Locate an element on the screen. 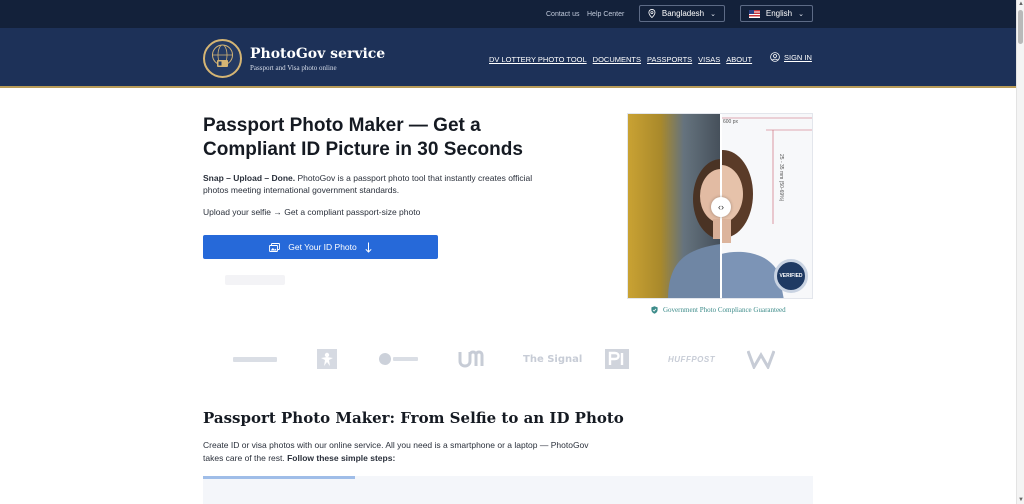 This screenshot has height=504, width=1024. contact-us-link: Contact us is located at coordinates (562, 14).